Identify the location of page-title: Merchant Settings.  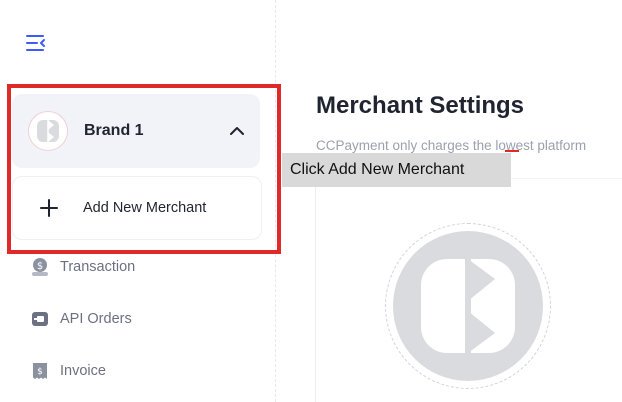
(420, 105).